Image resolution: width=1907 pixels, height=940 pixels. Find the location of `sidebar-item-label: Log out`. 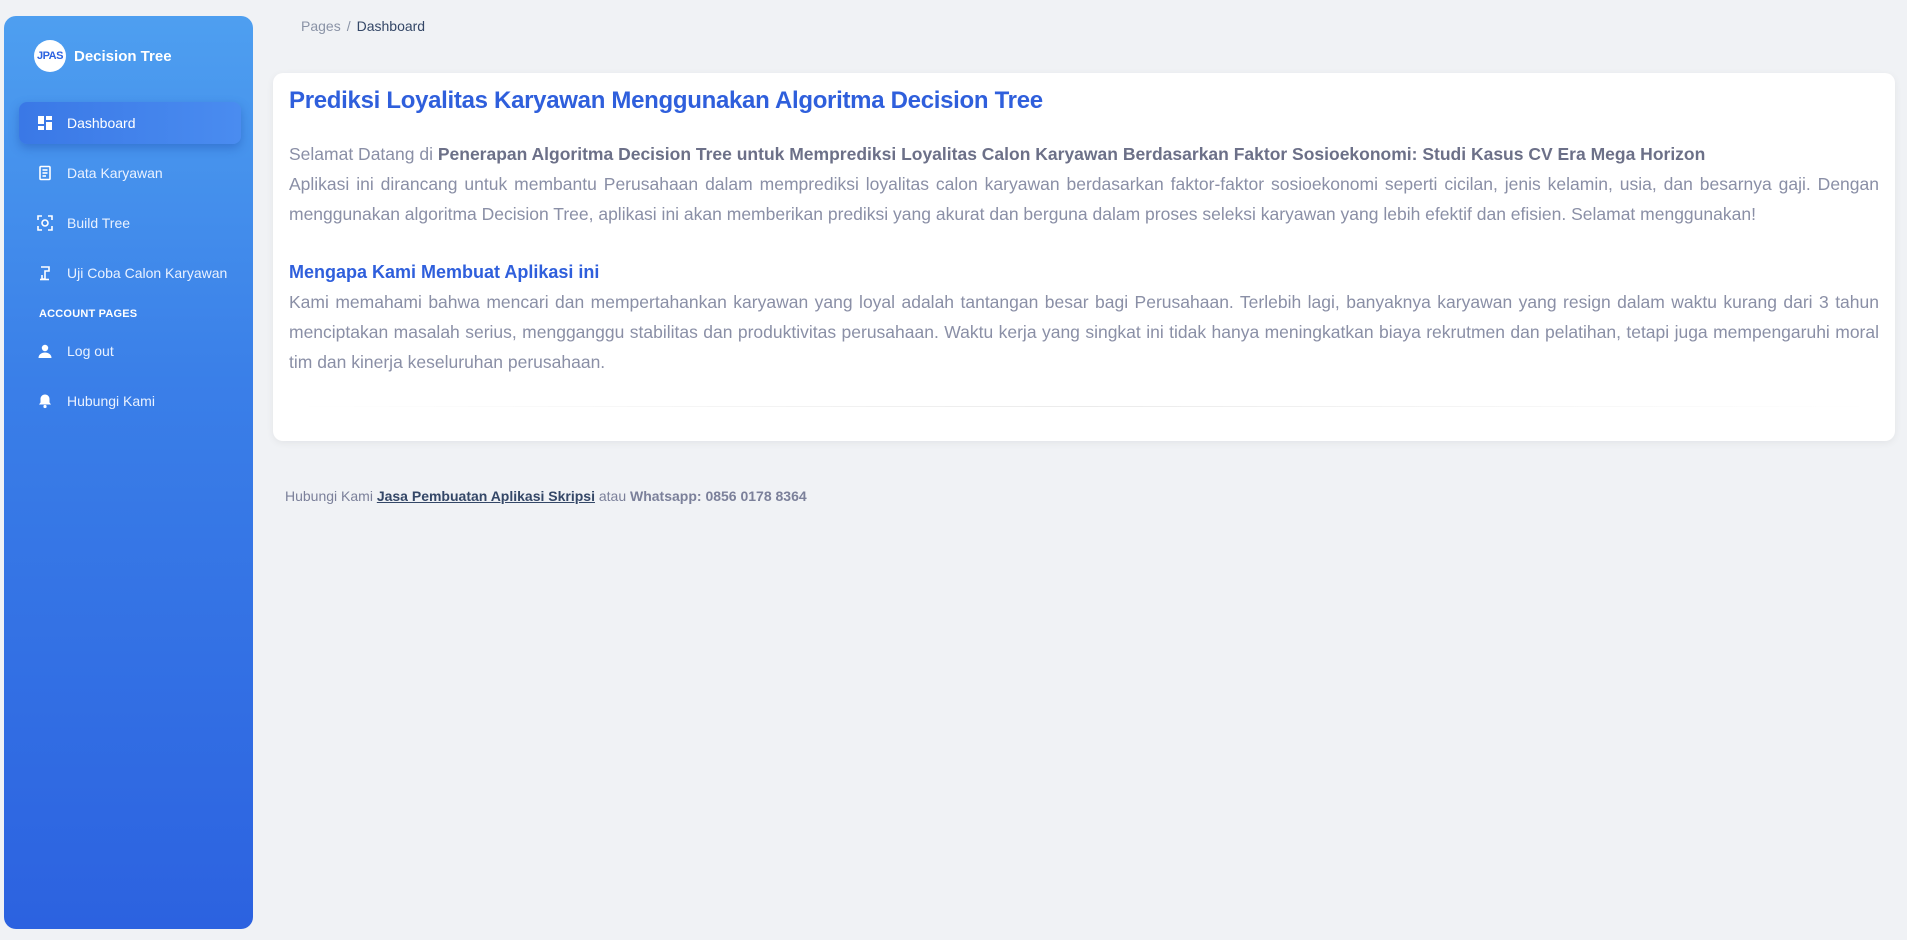

sidebar-item-label: Log out is located at coordinates (90, 351).